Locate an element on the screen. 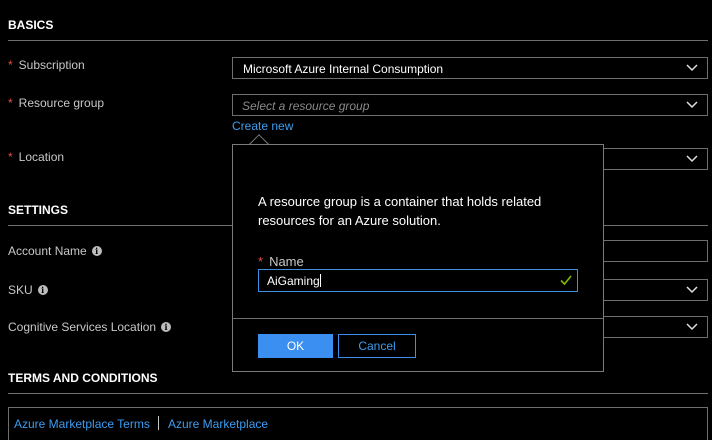  cognitive-location-label-text: Cognitive Services Location is located at coordinates (82, 327).